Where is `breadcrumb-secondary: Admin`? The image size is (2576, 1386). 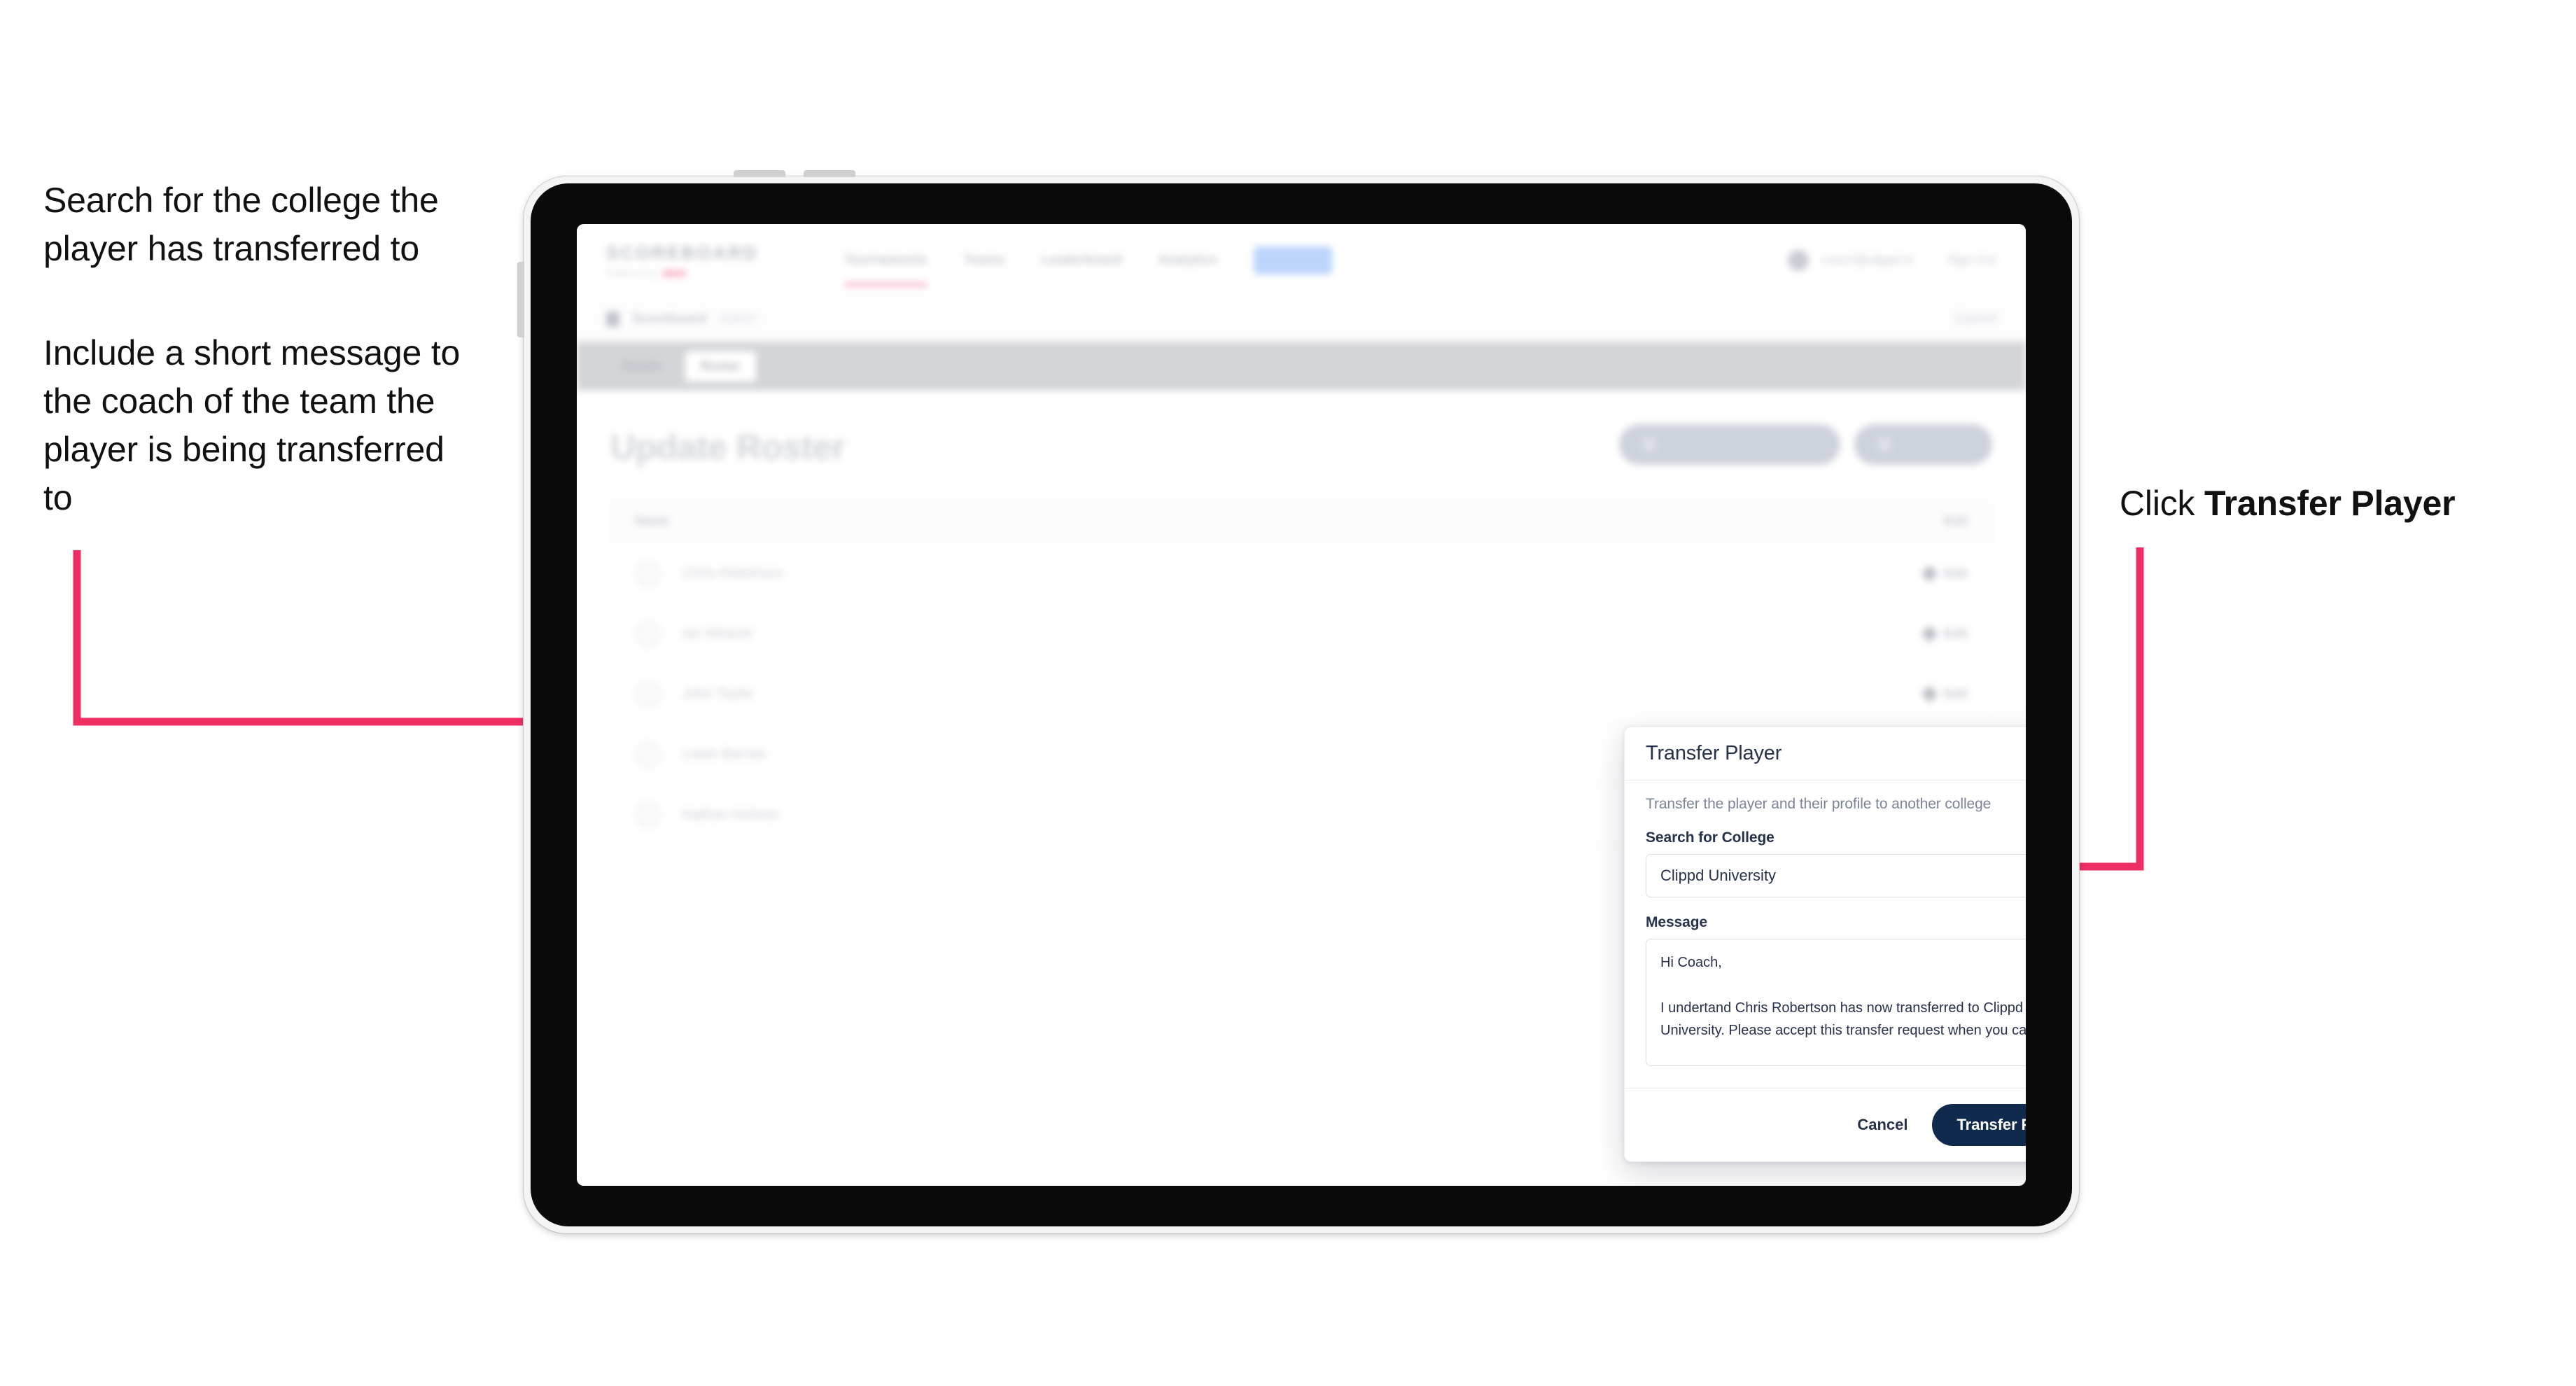 breadcrumb-secondary: Admin is located at coordinates (737, 318).